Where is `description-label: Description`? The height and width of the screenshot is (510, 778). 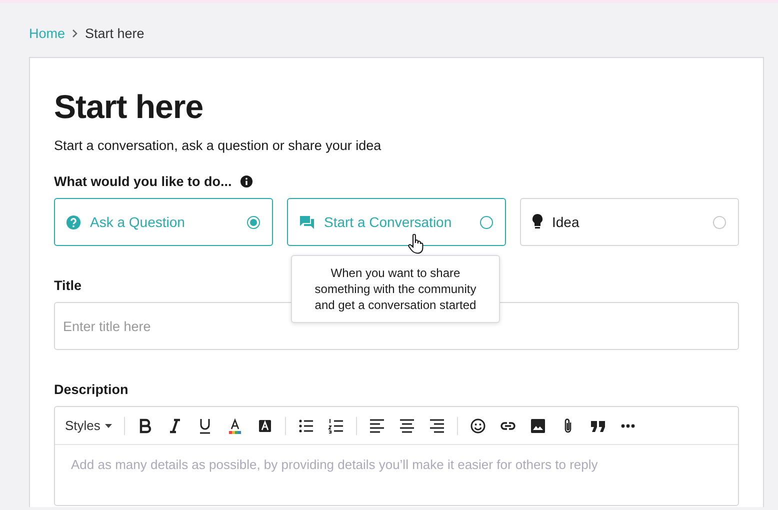 description-label: Description is located at coordinates (91, 389).